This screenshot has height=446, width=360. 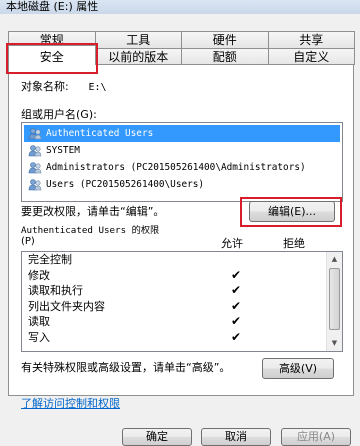 I want to click on scroll-up-icon: ▲, so click(x=334, y=259).